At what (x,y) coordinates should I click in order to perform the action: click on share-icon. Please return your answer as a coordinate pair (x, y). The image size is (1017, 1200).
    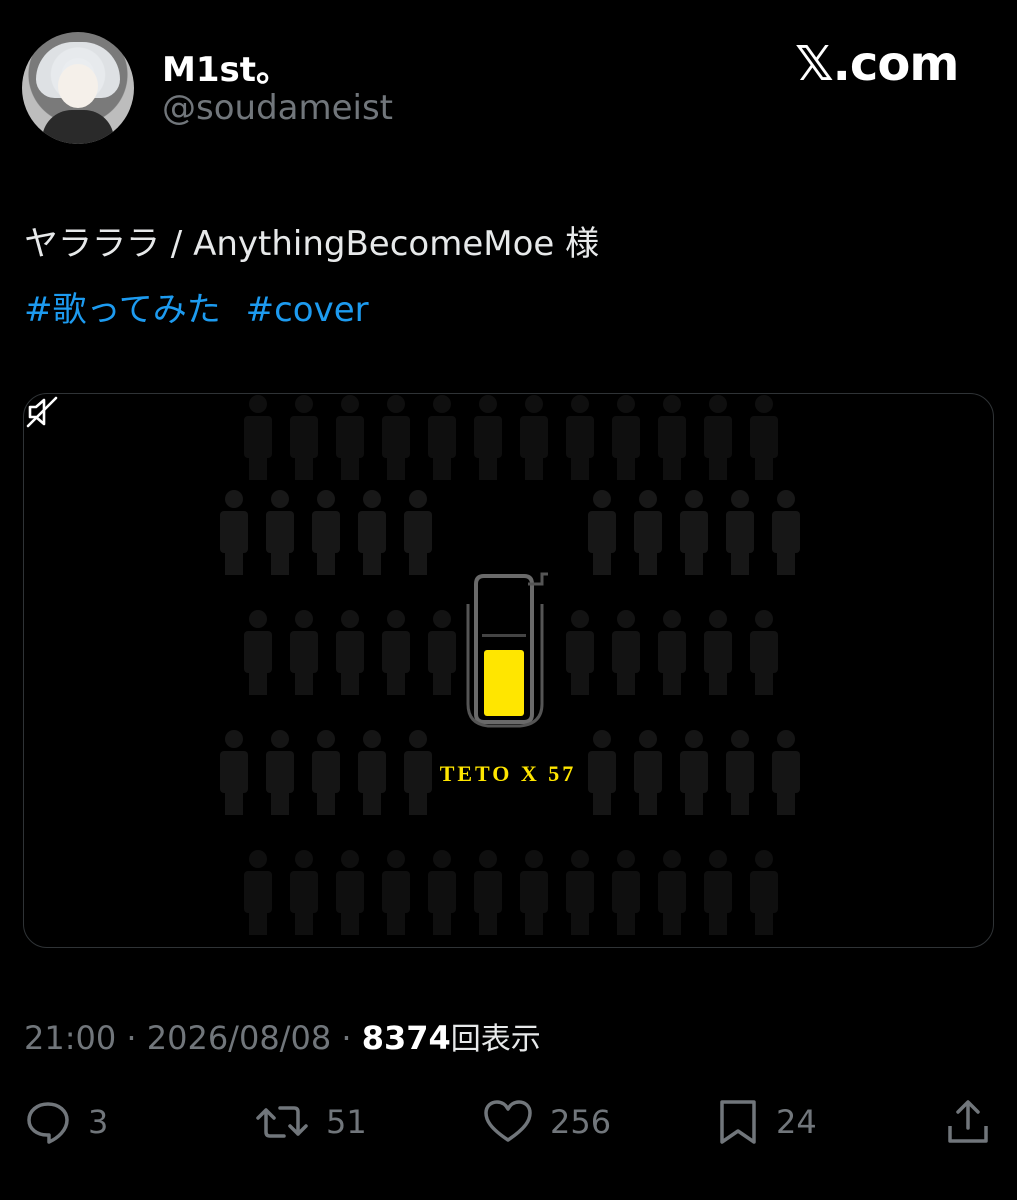
    Looking at the image, I should click on (968, 1121).